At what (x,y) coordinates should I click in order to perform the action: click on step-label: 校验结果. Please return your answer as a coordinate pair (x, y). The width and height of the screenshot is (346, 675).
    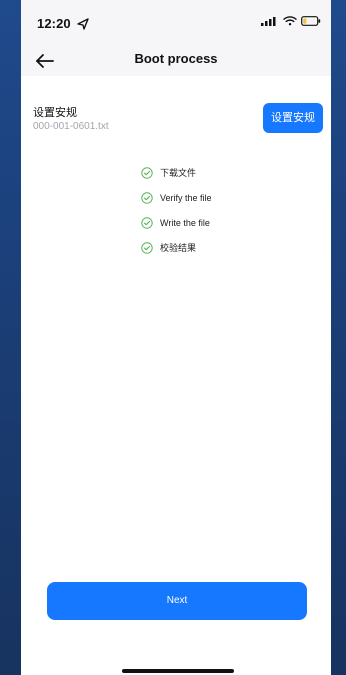
    Looking at the image, I should click on (178, 248).